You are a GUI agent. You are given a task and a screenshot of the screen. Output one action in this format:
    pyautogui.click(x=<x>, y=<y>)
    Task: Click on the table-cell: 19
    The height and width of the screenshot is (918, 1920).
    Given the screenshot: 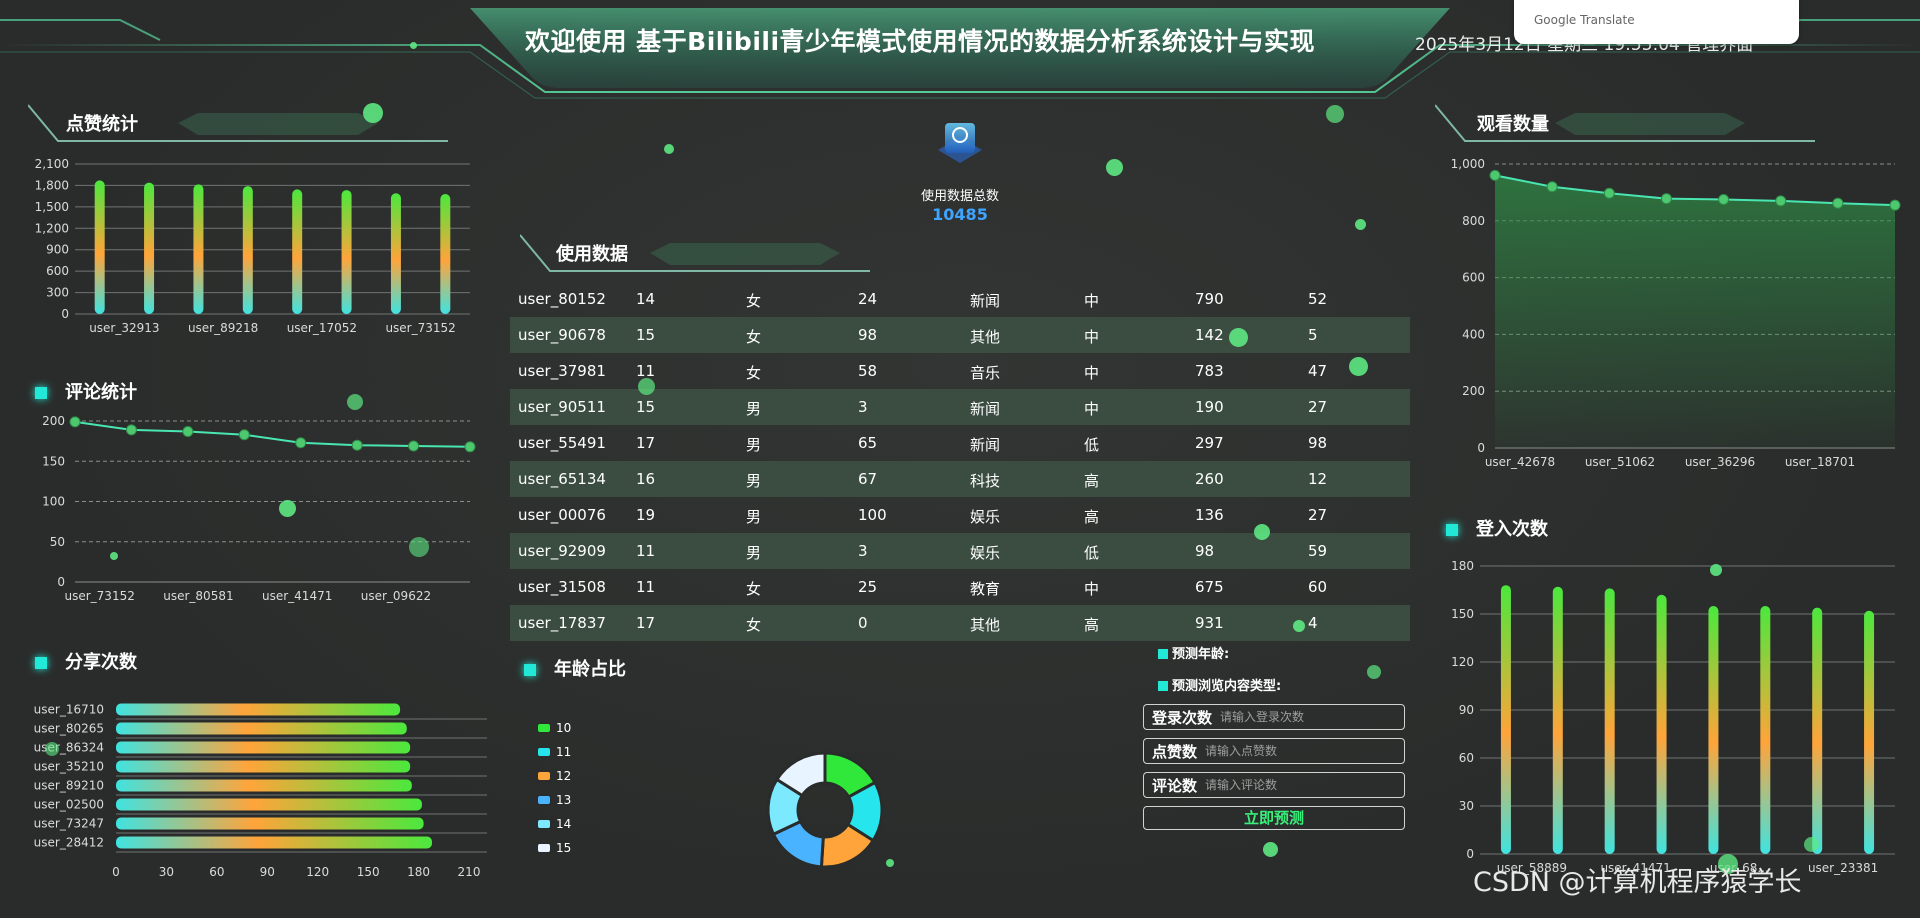 What is the action you would take?
    pyautogui.click(x=646, y=515)
    